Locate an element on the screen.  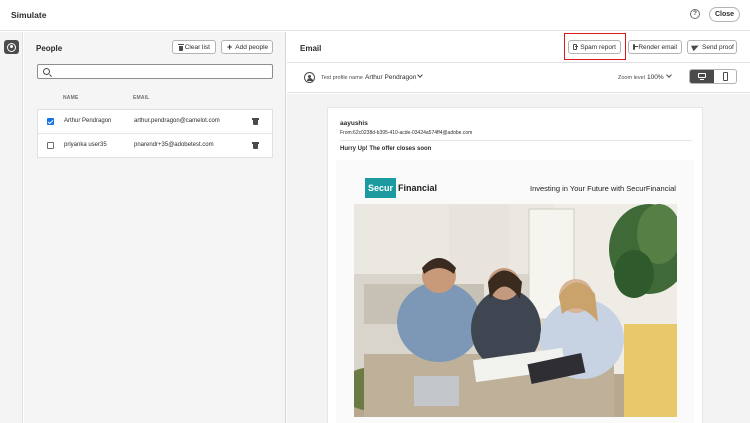
email-sender: aayushis is located at coordinates (354, 123).